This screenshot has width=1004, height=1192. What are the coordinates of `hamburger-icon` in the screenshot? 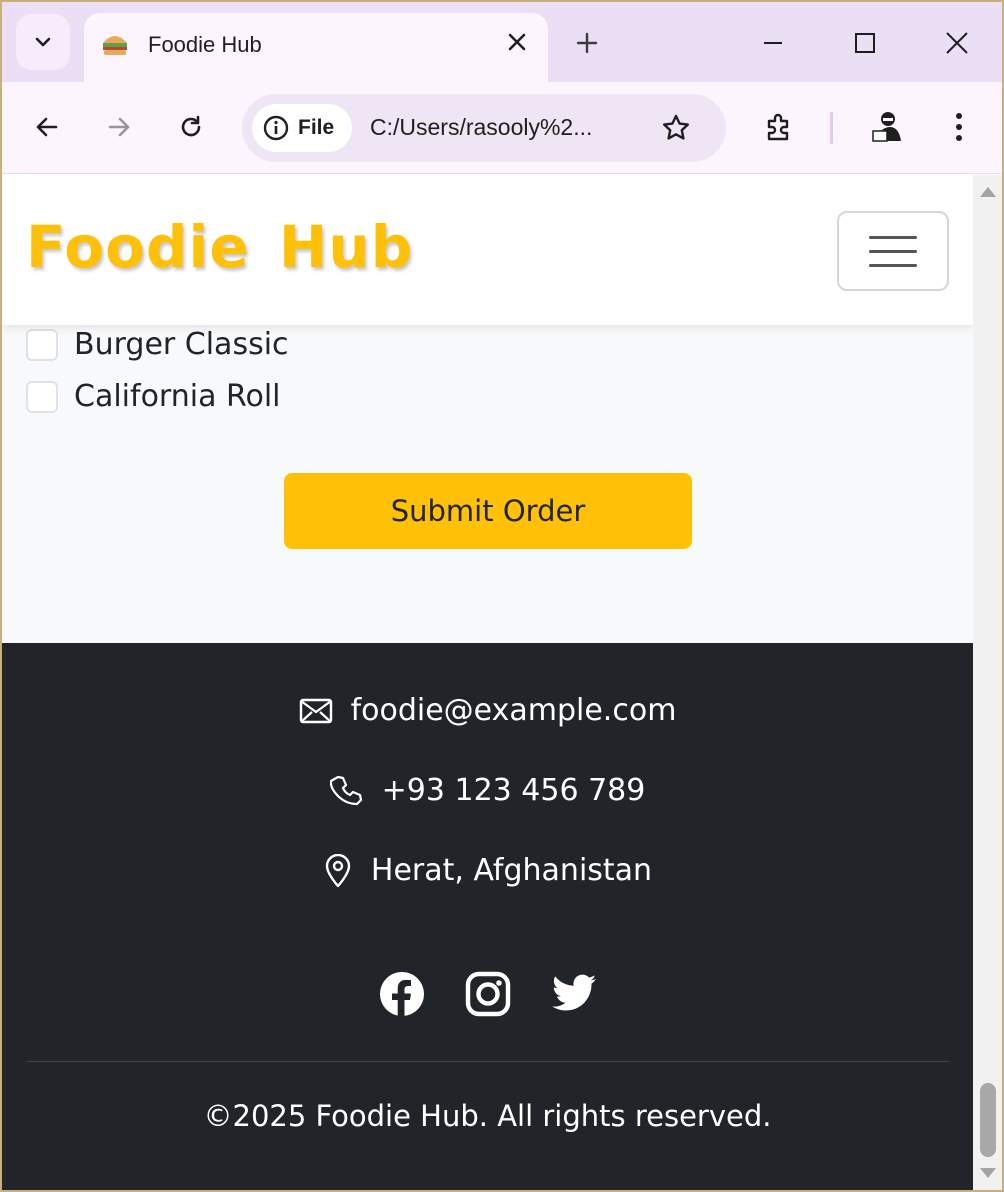 It's located at (893, 237).